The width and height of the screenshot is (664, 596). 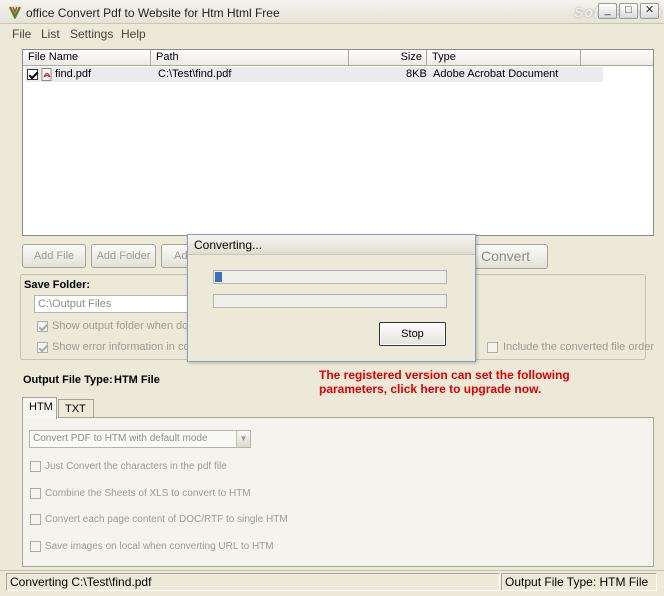 What do you see at coordinates (42, 326) in the screenshot?
I see `show-output-checkbox` at bounding box center [42, 326].